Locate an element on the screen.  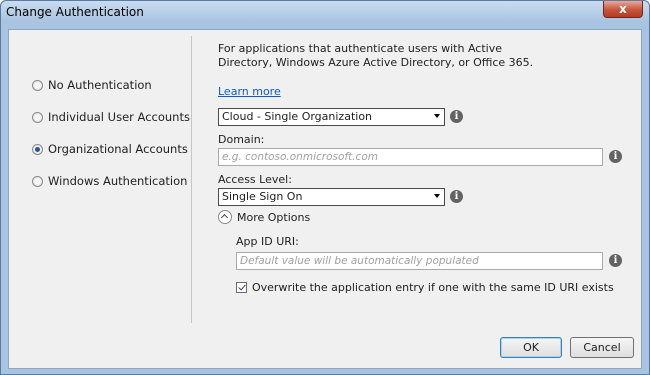
radio-label: Individual User Accounts is located at coordinates (119, 117).